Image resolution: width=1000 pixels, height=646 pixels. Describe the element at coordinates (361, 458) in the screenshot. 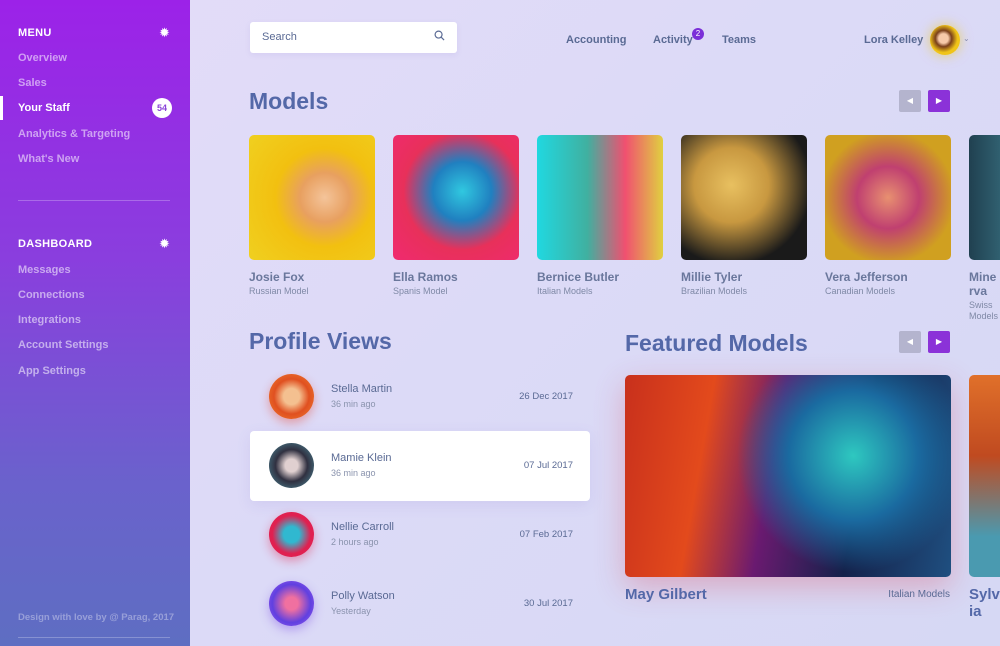

I see `viewer-name: Mamie Klein` at that location.